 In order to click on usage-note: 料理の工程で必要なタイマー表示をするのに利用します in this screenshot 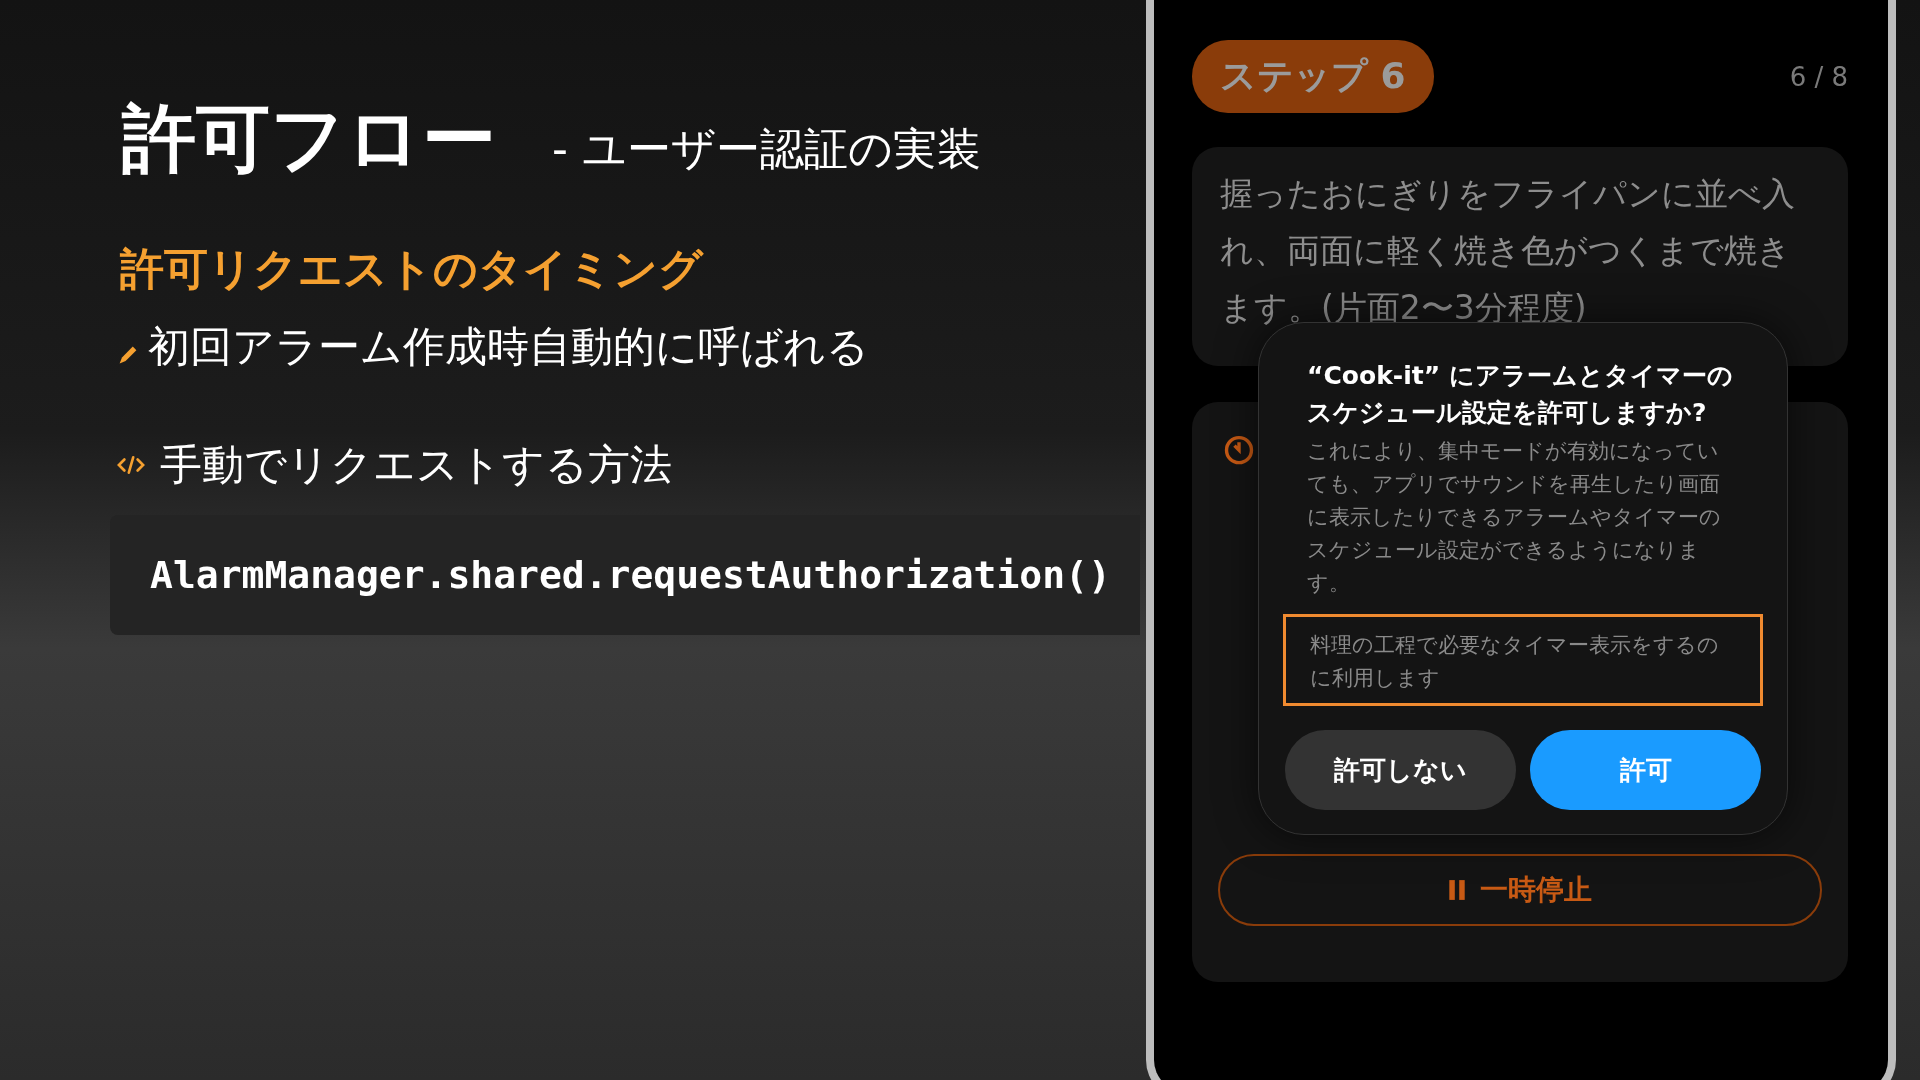, I will do `click(1523, 660)`.